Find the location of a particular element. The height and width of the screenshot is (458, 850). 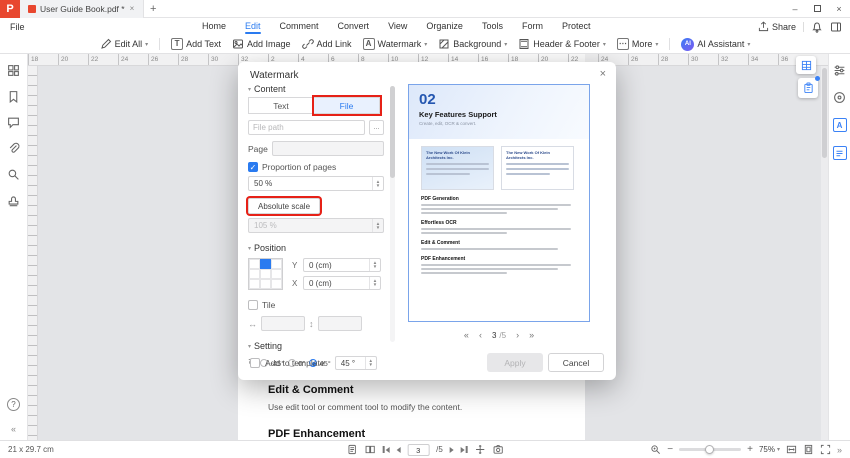

tab-protect: Protect is located at coordinates (576, 27).